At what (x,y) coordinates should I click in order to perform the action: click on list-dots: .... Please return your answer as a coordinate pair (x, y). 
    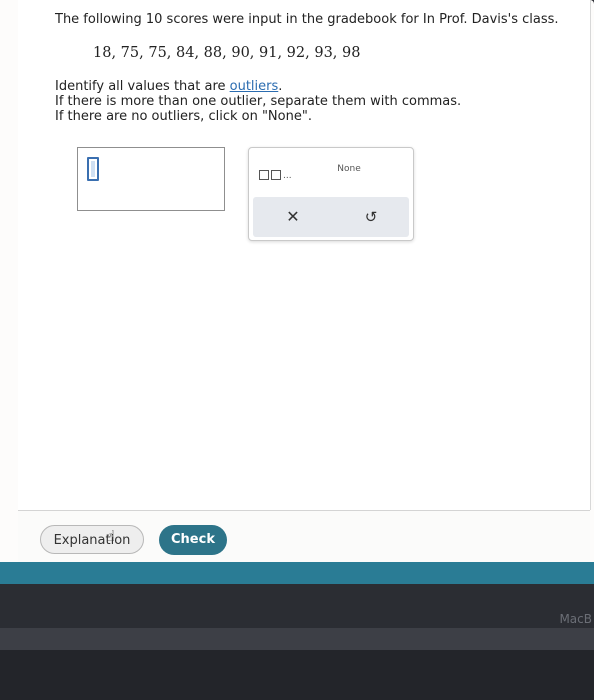
    Looking at the image, I should click on (287, 176).